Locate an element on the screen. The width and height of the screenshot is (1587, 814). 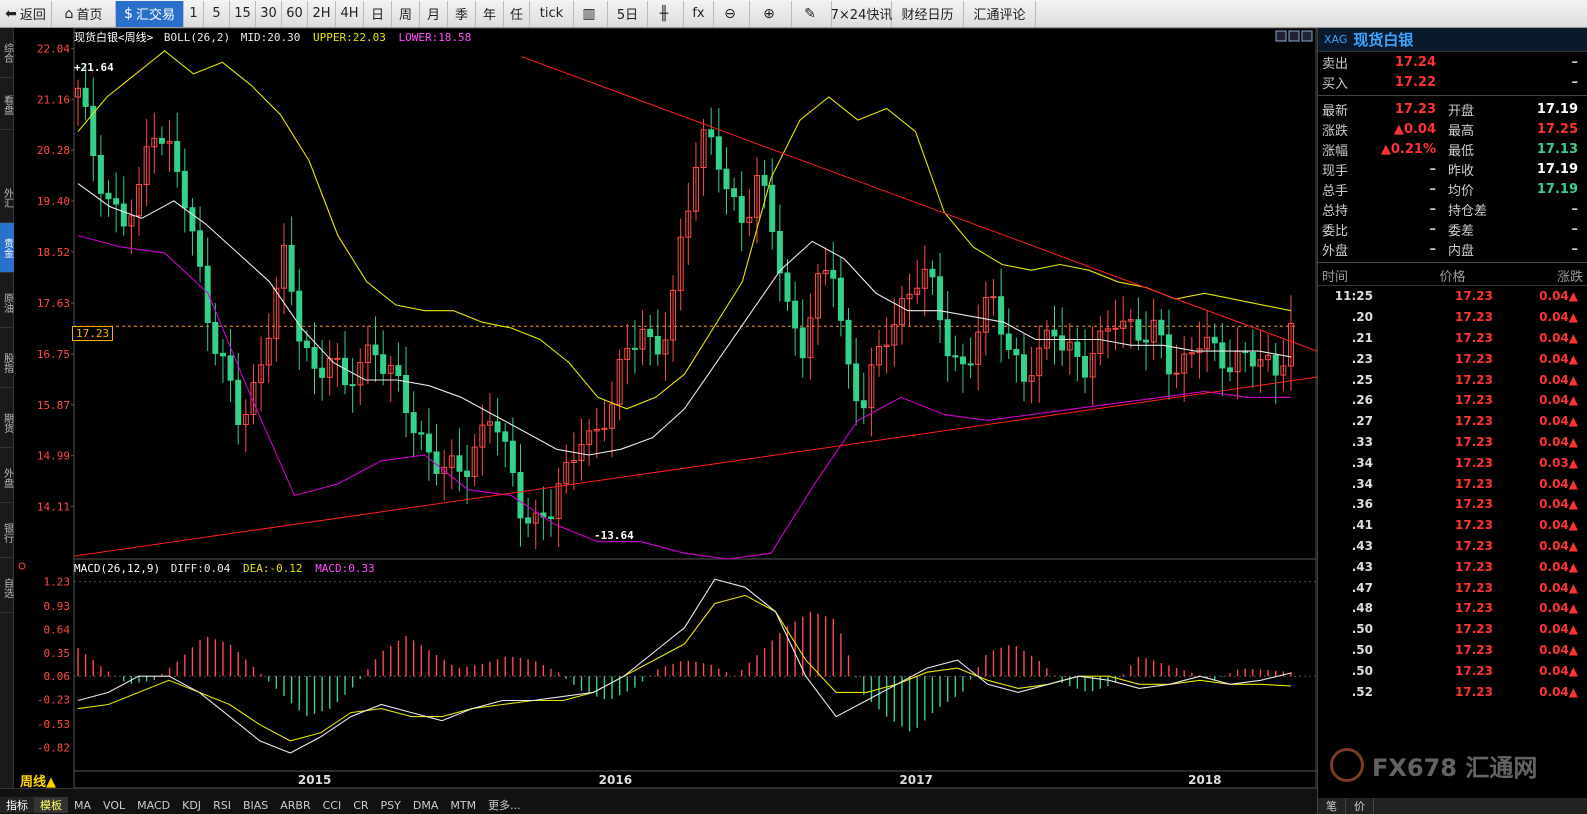
toolbar-item-15: 任 is located at coordinates (517, 13).